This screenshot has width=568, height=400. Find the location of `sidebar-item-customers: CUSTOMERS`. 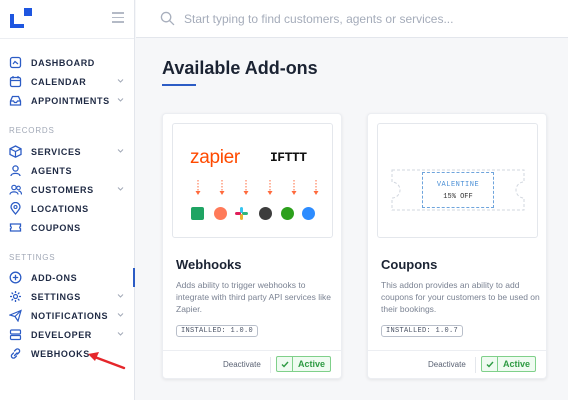

sidebar-item-customers: CUSTOMERS is located at coordinates (67, 189).